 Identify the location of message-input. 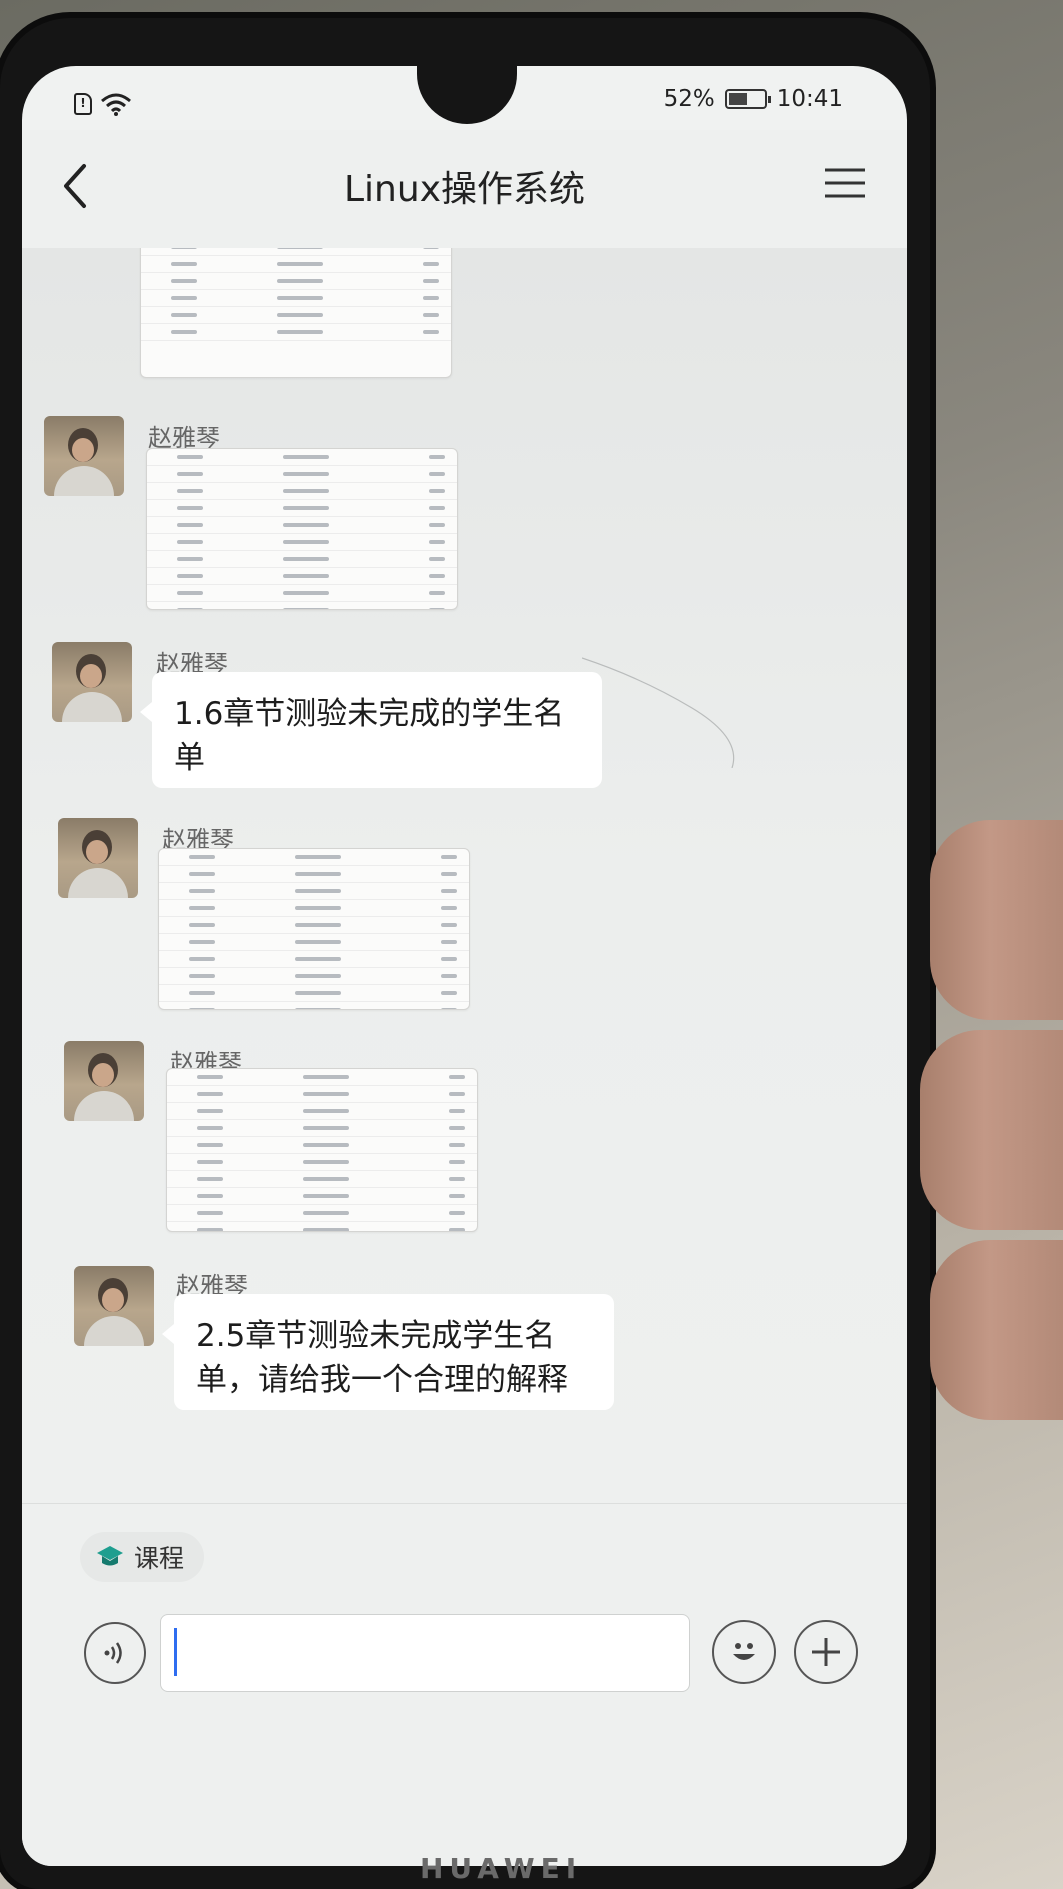
(425, 1653).